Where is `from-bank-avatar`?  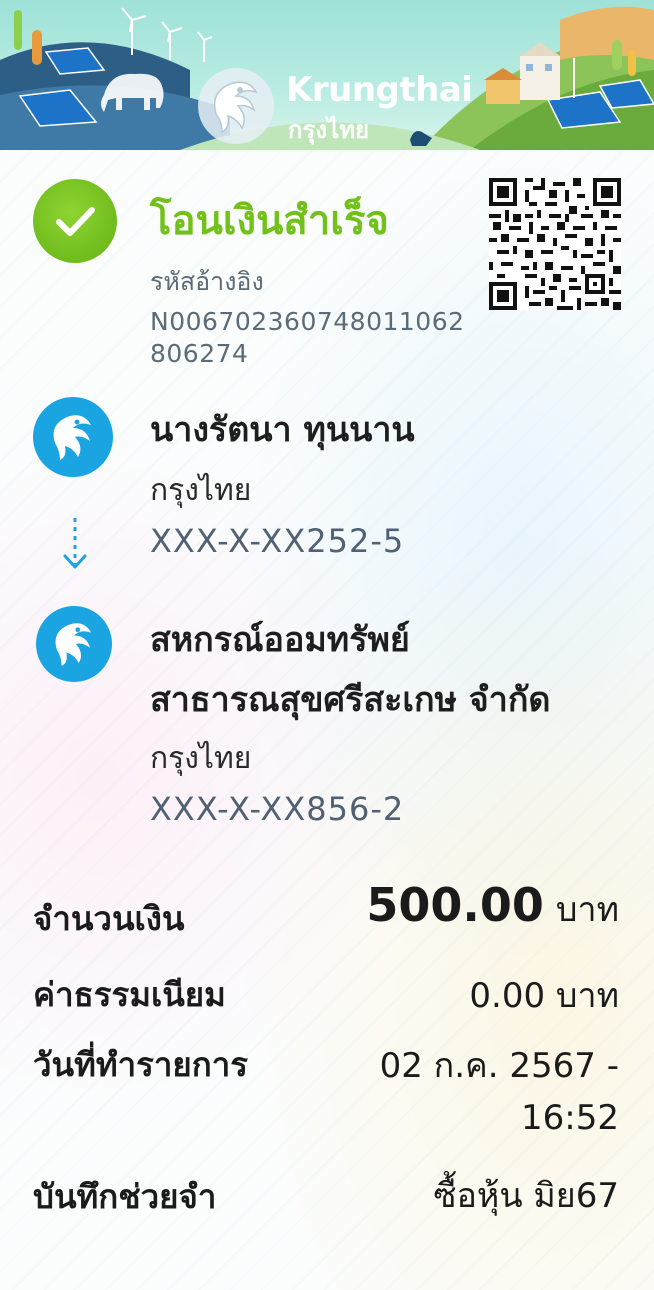
from-bank-avatar is located at coordinates (73, 437).